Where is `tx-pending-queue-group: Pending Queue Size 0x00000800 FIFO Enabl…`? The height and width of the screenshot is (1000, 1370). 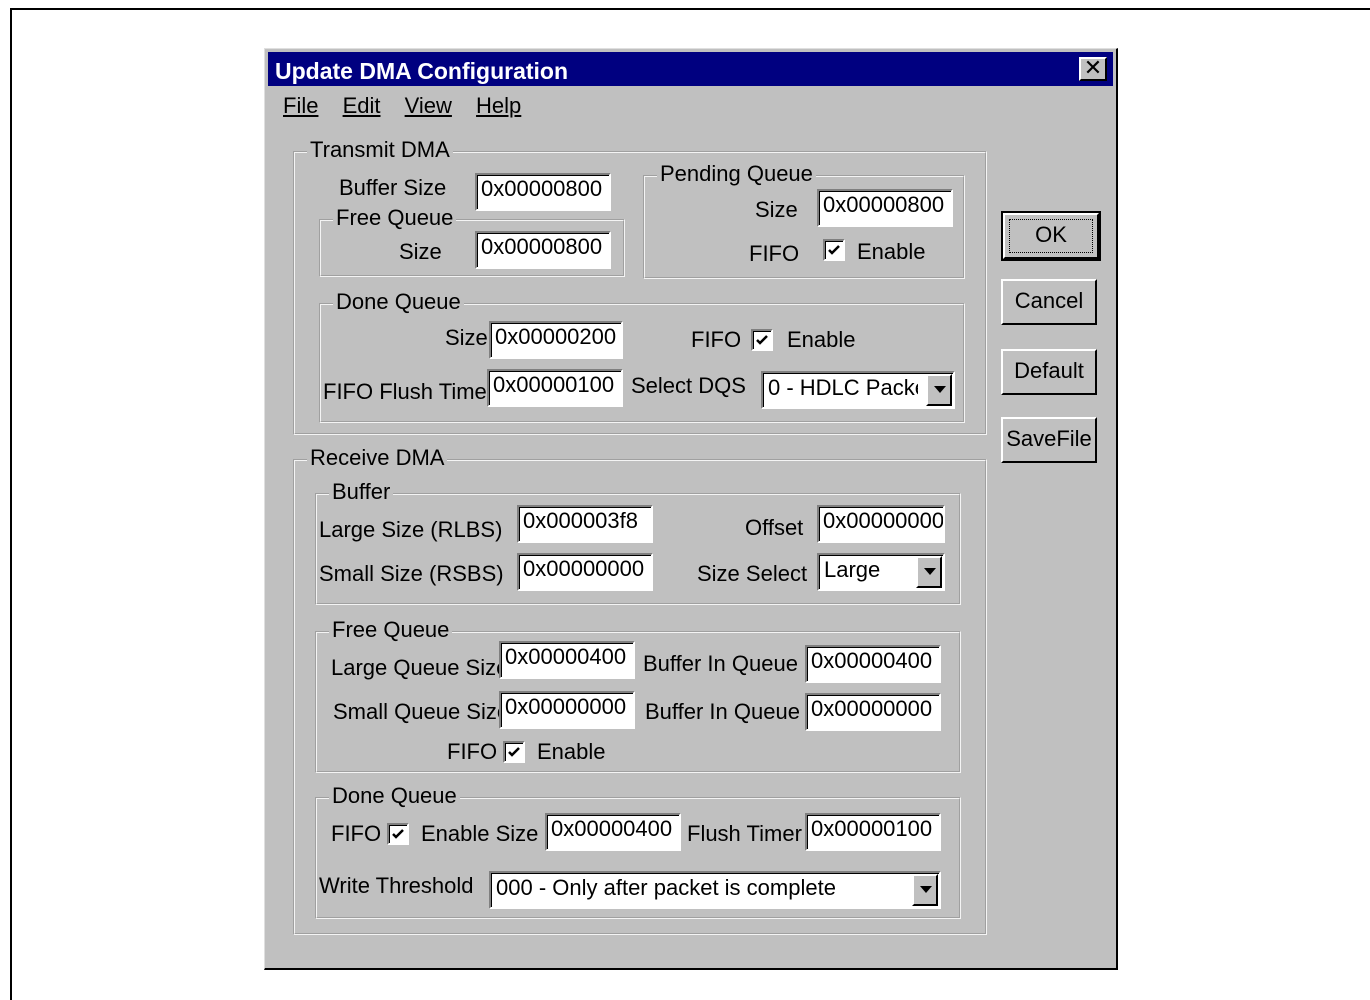 tx-pending-queue-group: Pending Queue Size 0x00000800 FIFO Enabl… is located at coordinates (804, 220).